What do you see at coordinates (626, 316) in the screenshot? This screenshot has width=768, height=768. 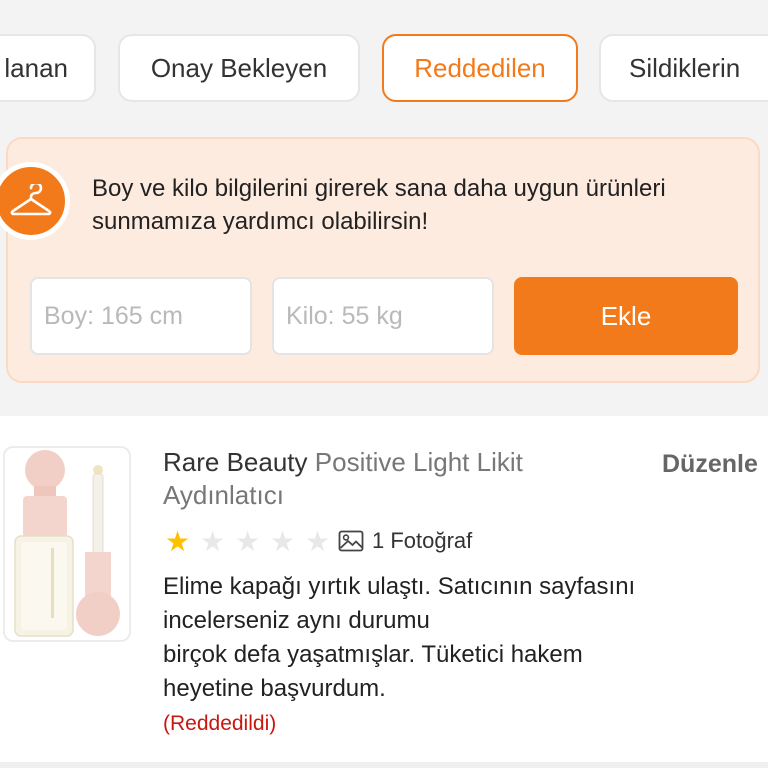 I see `add-measurements-button: Ekle` at bounding box center [626, 316].